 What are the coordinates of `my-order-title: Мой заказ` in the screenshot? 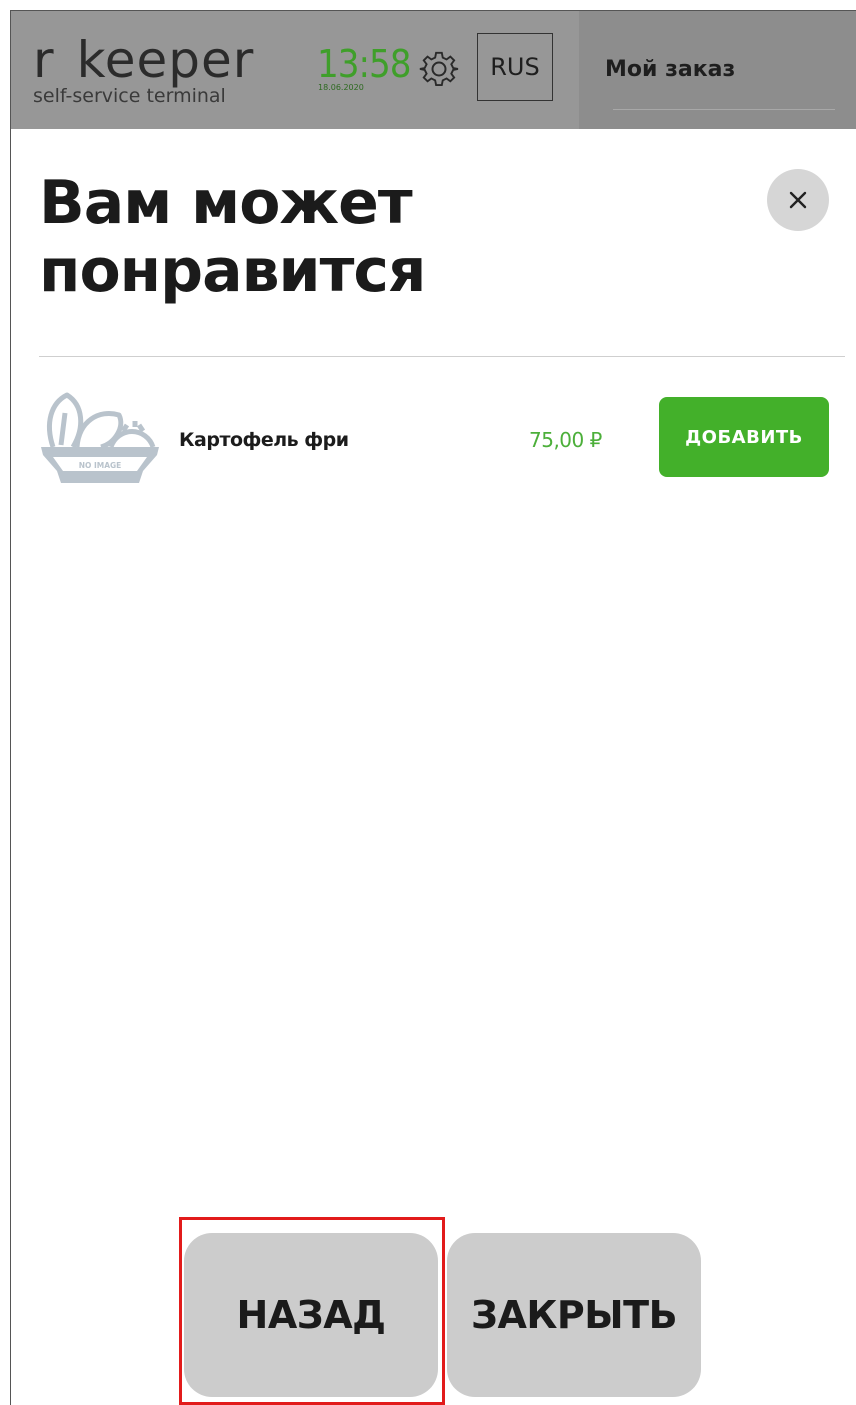 It's located at (670, 69).